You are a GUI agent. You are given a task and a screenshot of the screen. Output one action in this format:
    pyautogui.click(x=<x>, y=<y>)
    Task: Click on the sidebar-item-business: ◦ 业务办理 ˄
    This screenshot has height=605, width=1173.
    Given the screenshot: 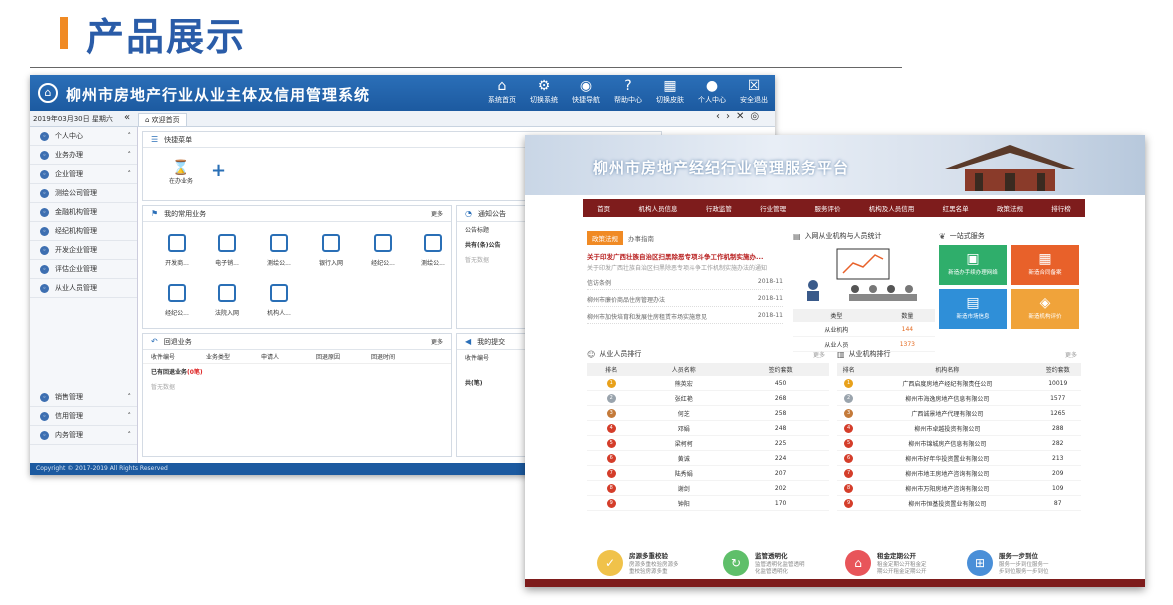 What is the action you would take?
    pyautogui.click(x=83, y=155)
    